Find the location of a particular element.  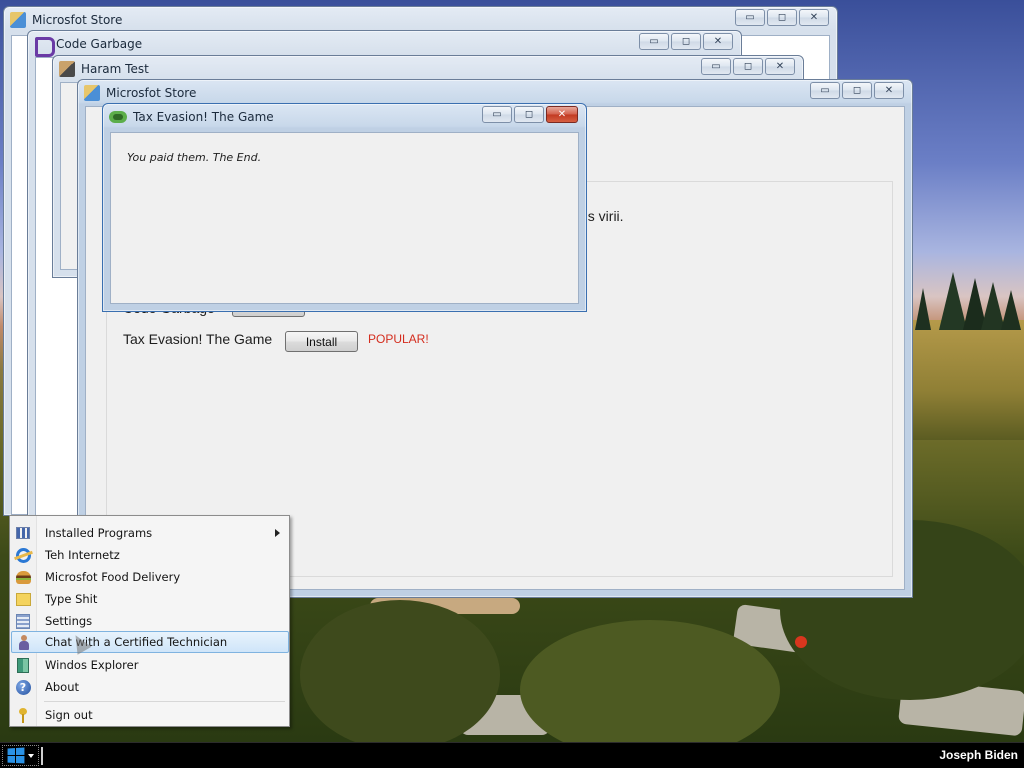

internet-explorer-icon is located at coordinates (23, 555).